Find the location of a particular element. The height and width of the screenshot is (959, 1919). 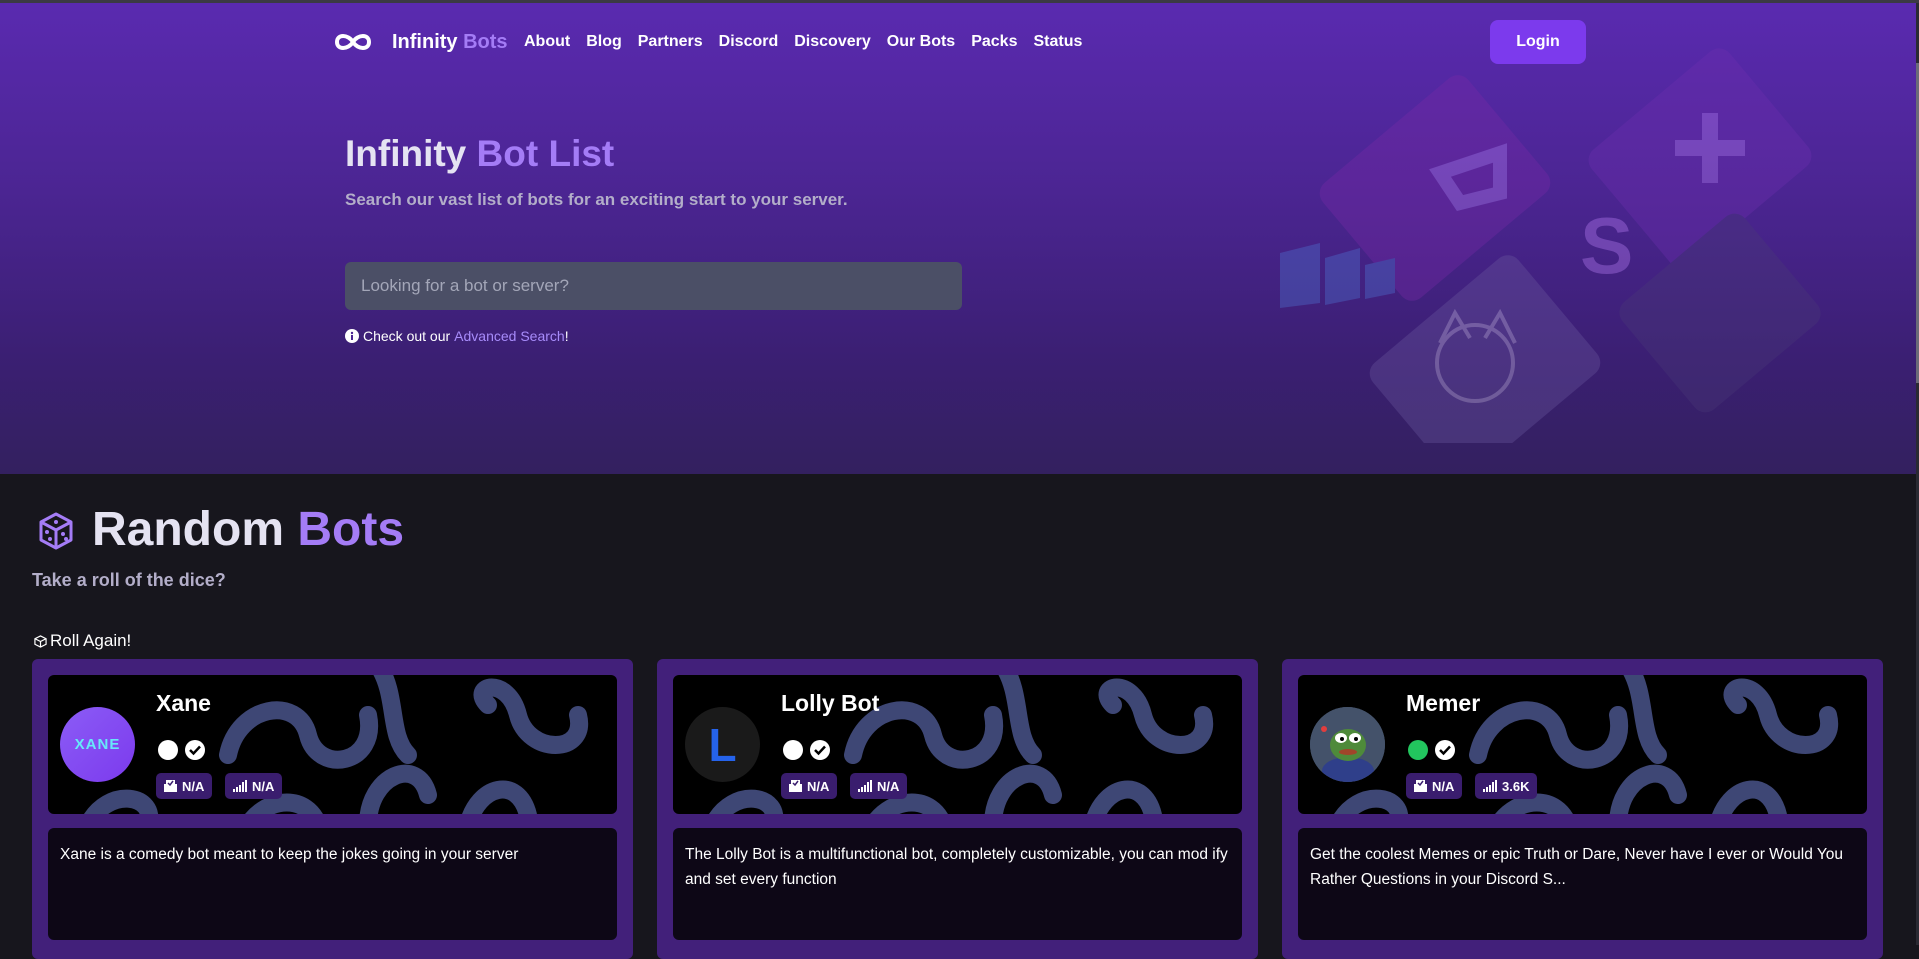

roll-again-button: Roll Again! is located at coordinates (82, 641).